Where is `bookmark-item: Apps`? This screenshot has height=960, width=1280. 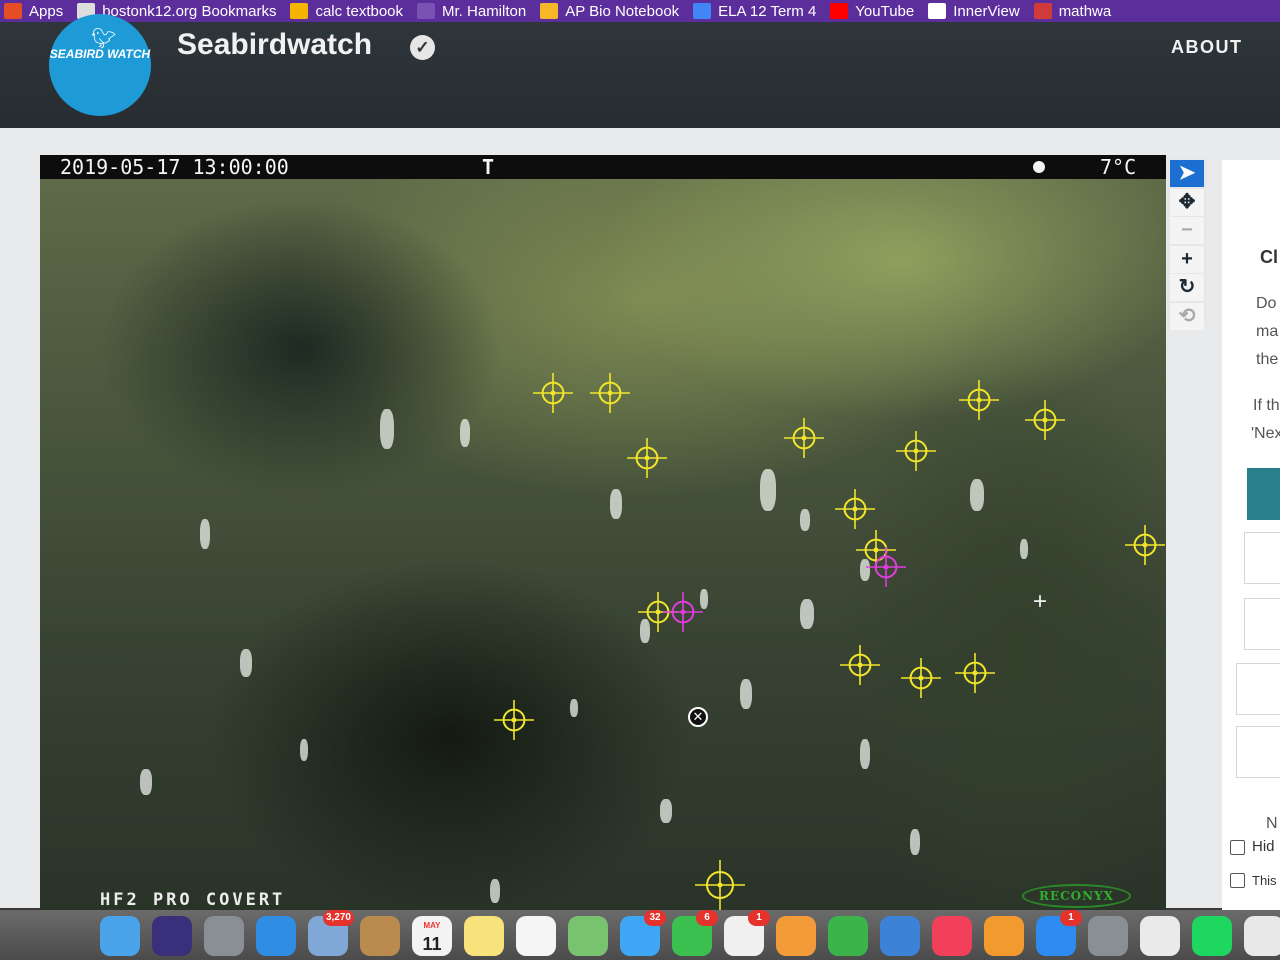 bookmark-item: Apps is located at coordinates (33, 11).